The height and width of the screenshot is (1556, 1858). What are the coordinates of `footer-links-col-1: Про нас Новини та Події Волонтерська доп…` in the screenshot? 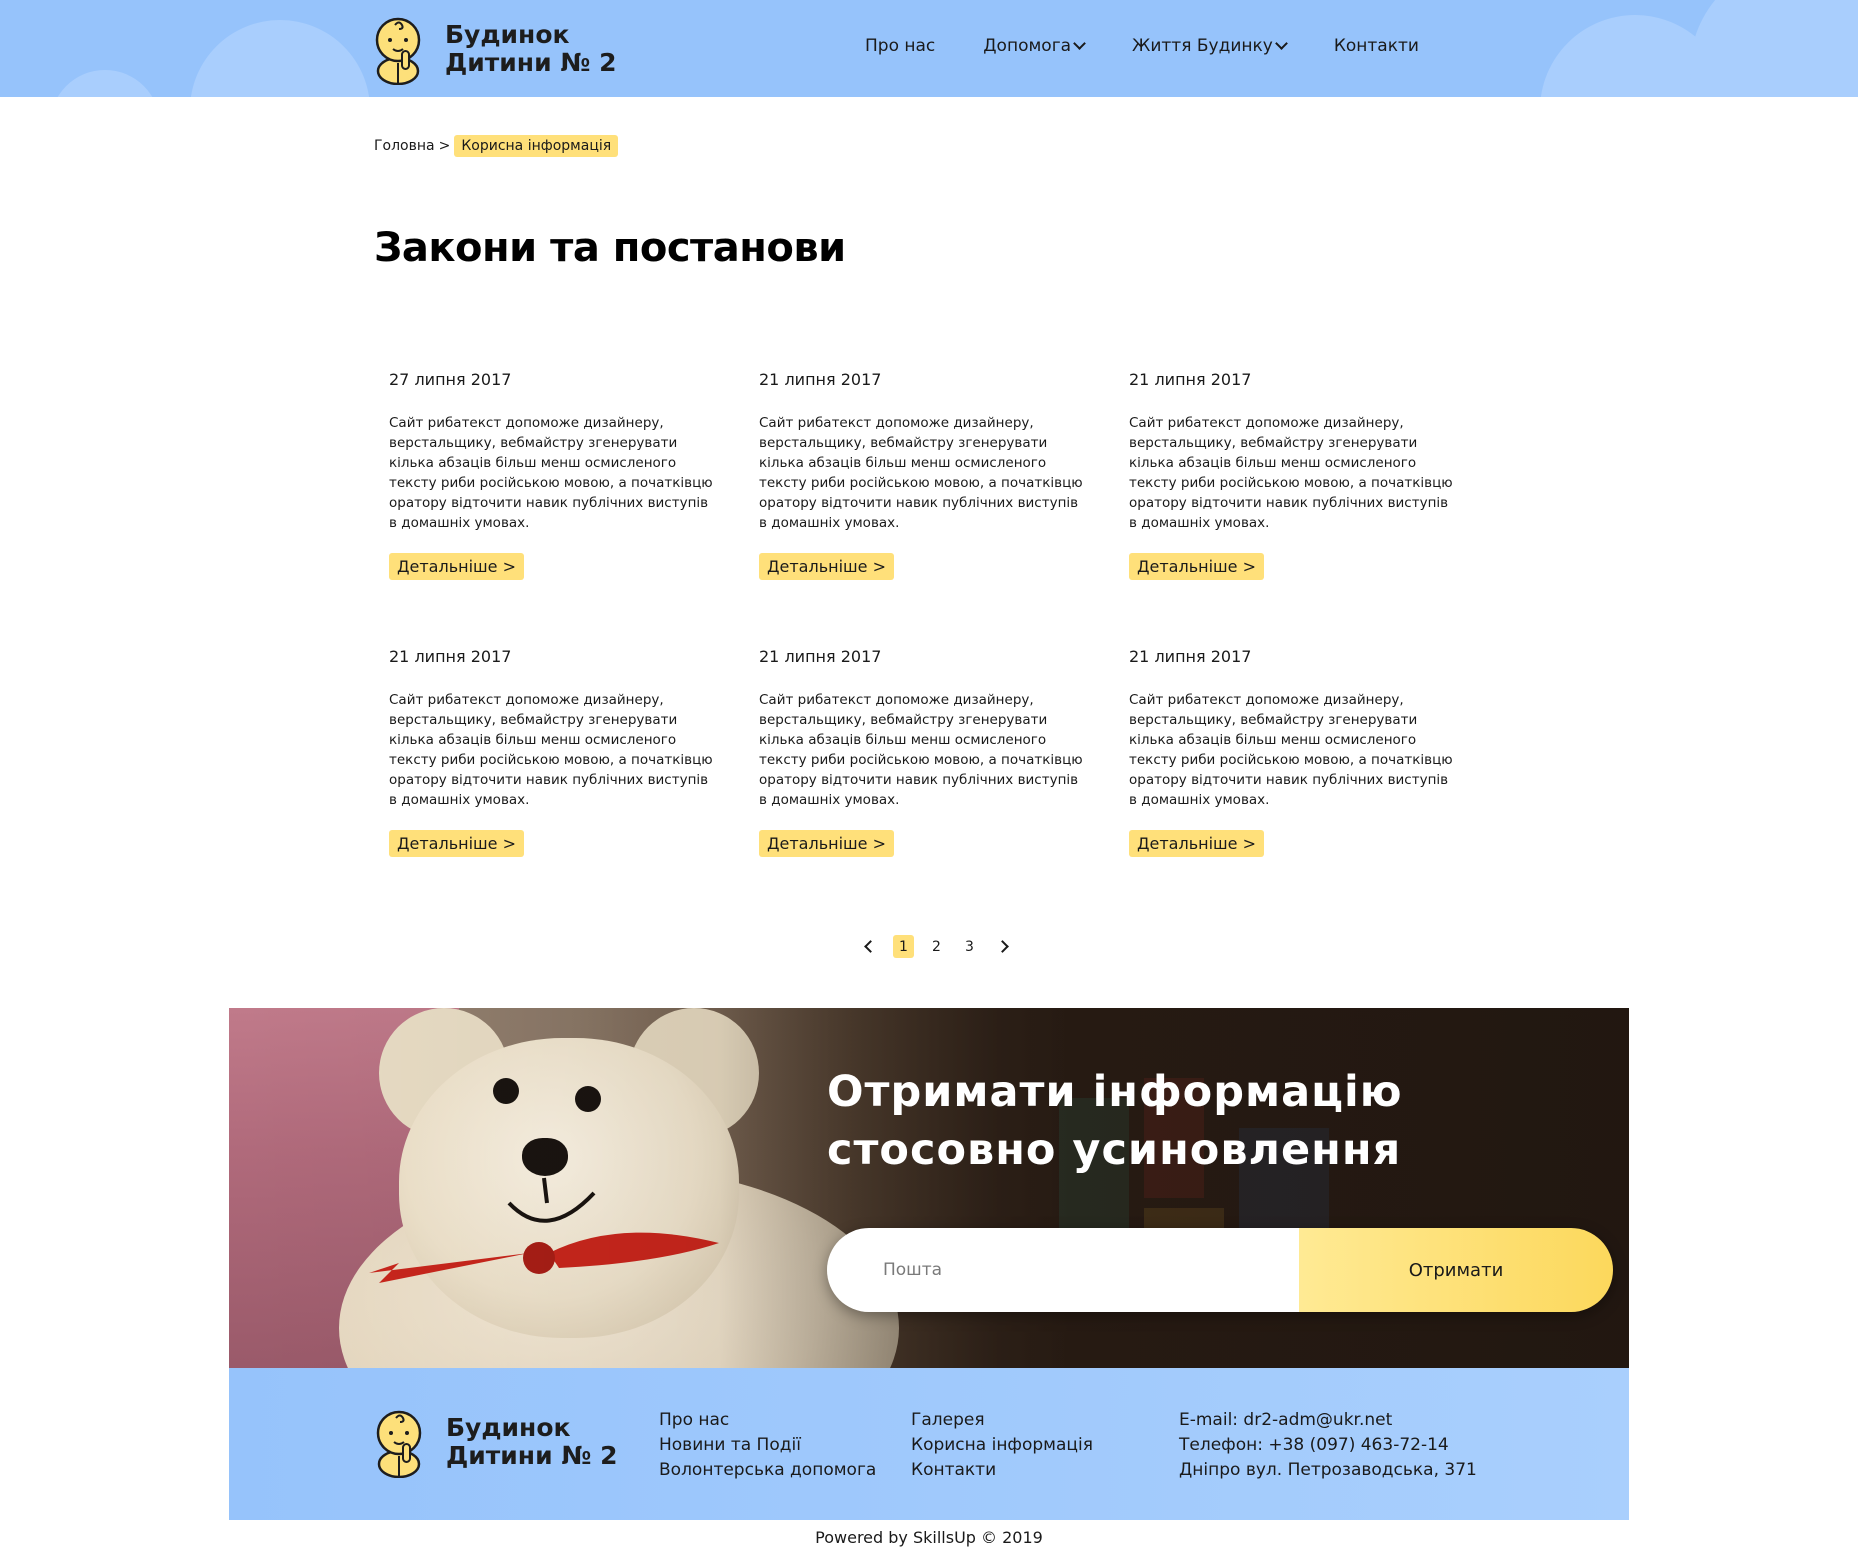 It's located at (767, 1445).